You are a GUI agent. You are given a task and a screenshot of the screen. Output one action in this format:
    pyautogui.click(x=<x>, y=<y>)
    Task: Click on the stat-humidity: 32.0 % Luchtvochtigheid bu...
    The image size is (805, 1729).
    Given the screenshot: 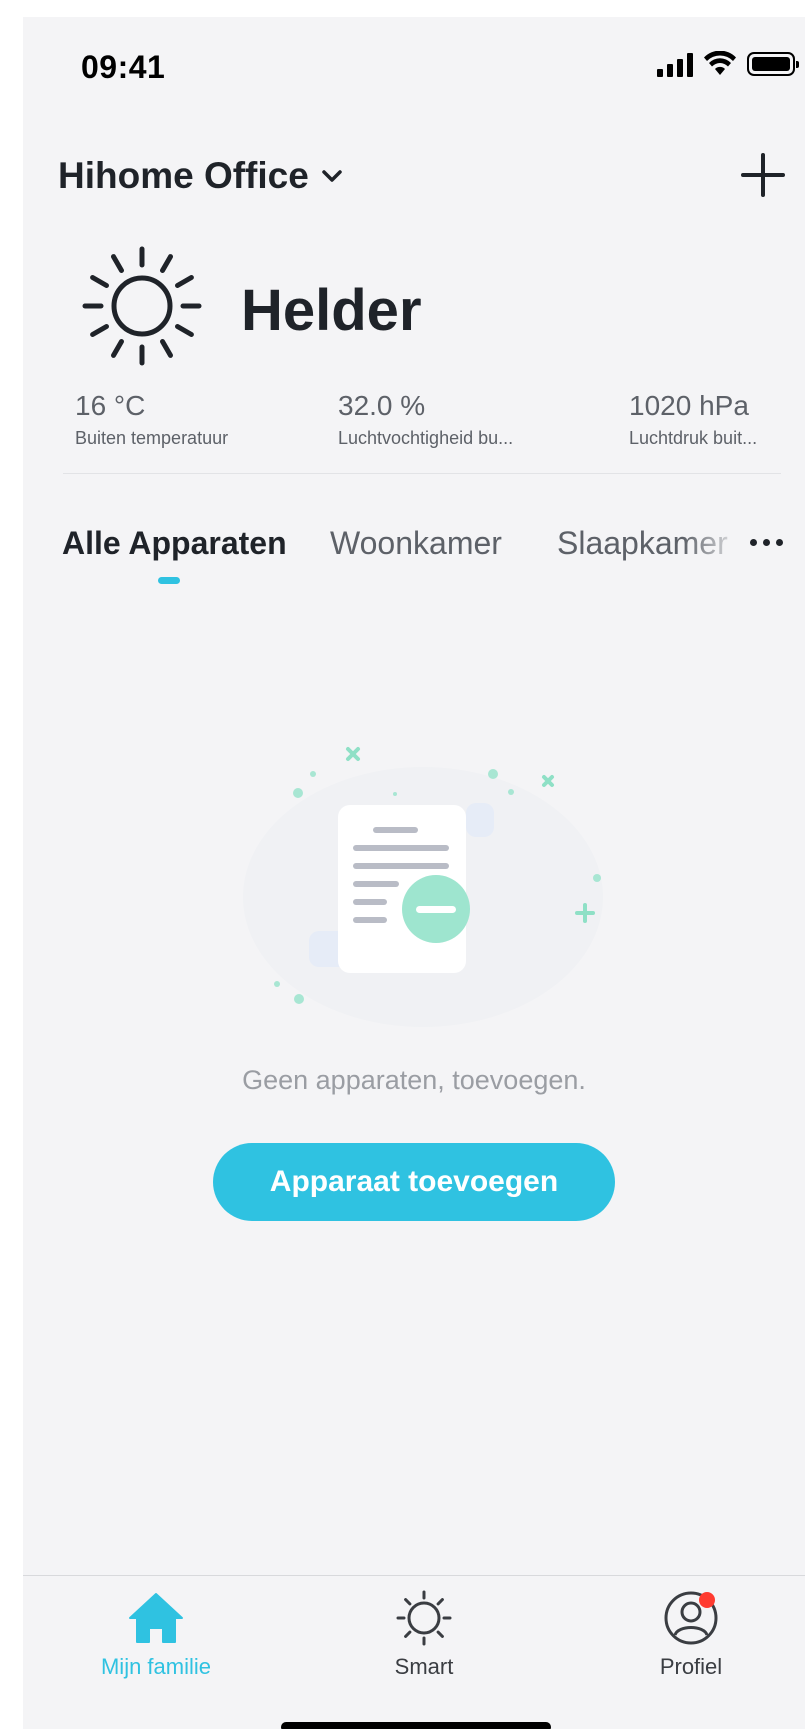 What is the action you would take?
    pyautogui.click(x=425, y=419)
    